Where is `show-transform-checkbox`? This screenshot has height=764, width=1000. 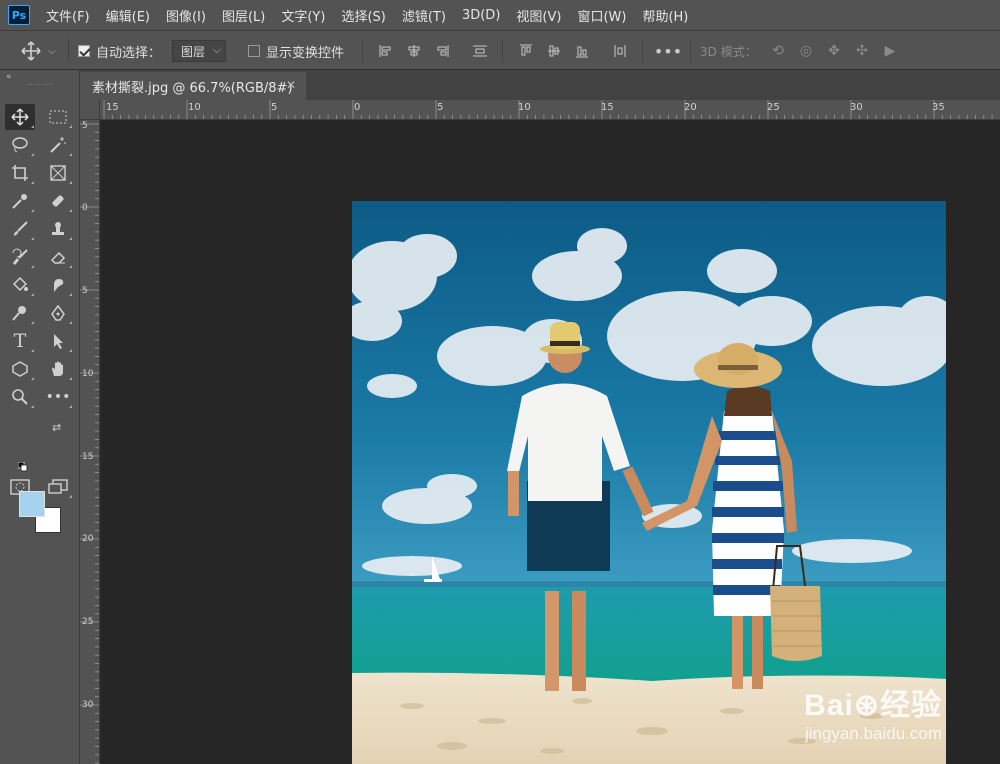
show-transform-checkbox is located at coordinates (254, 51).